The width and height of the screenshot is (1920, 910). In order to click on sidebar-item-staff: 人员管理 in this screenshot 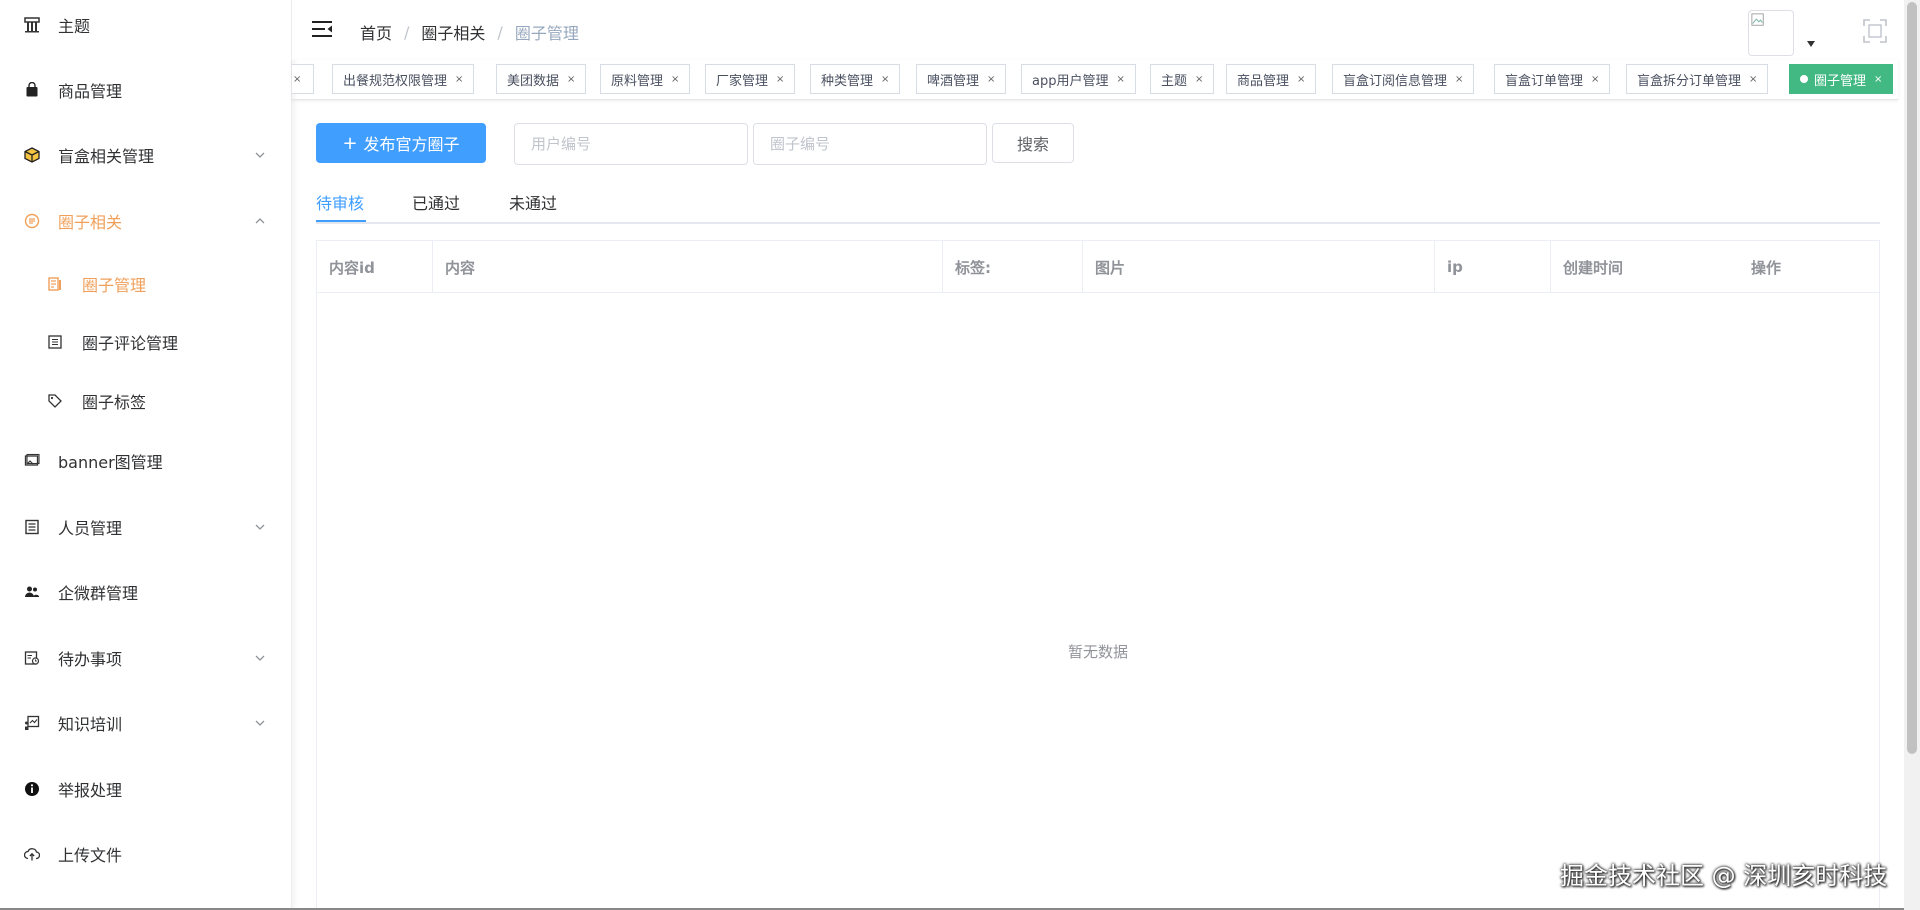, I will do `click(145, 527)`.